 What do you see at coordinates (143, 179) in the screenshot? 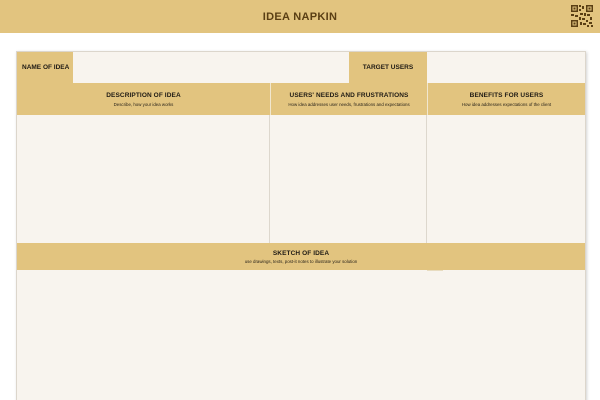
I see `description-area` at bounding box center [143, 179].